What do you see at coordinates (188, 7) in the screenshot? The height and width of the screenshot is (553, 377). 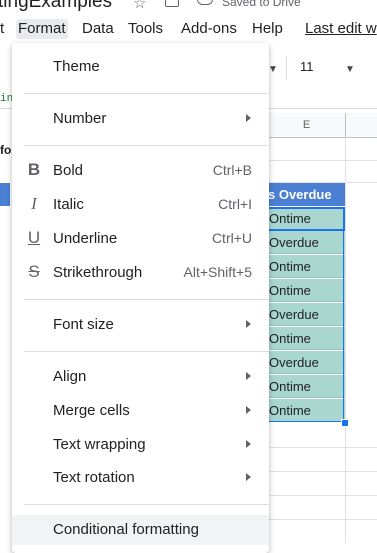 I see `title-bar: tingExamples ☆ Saved to Drive` at bounding box center [188, 7].